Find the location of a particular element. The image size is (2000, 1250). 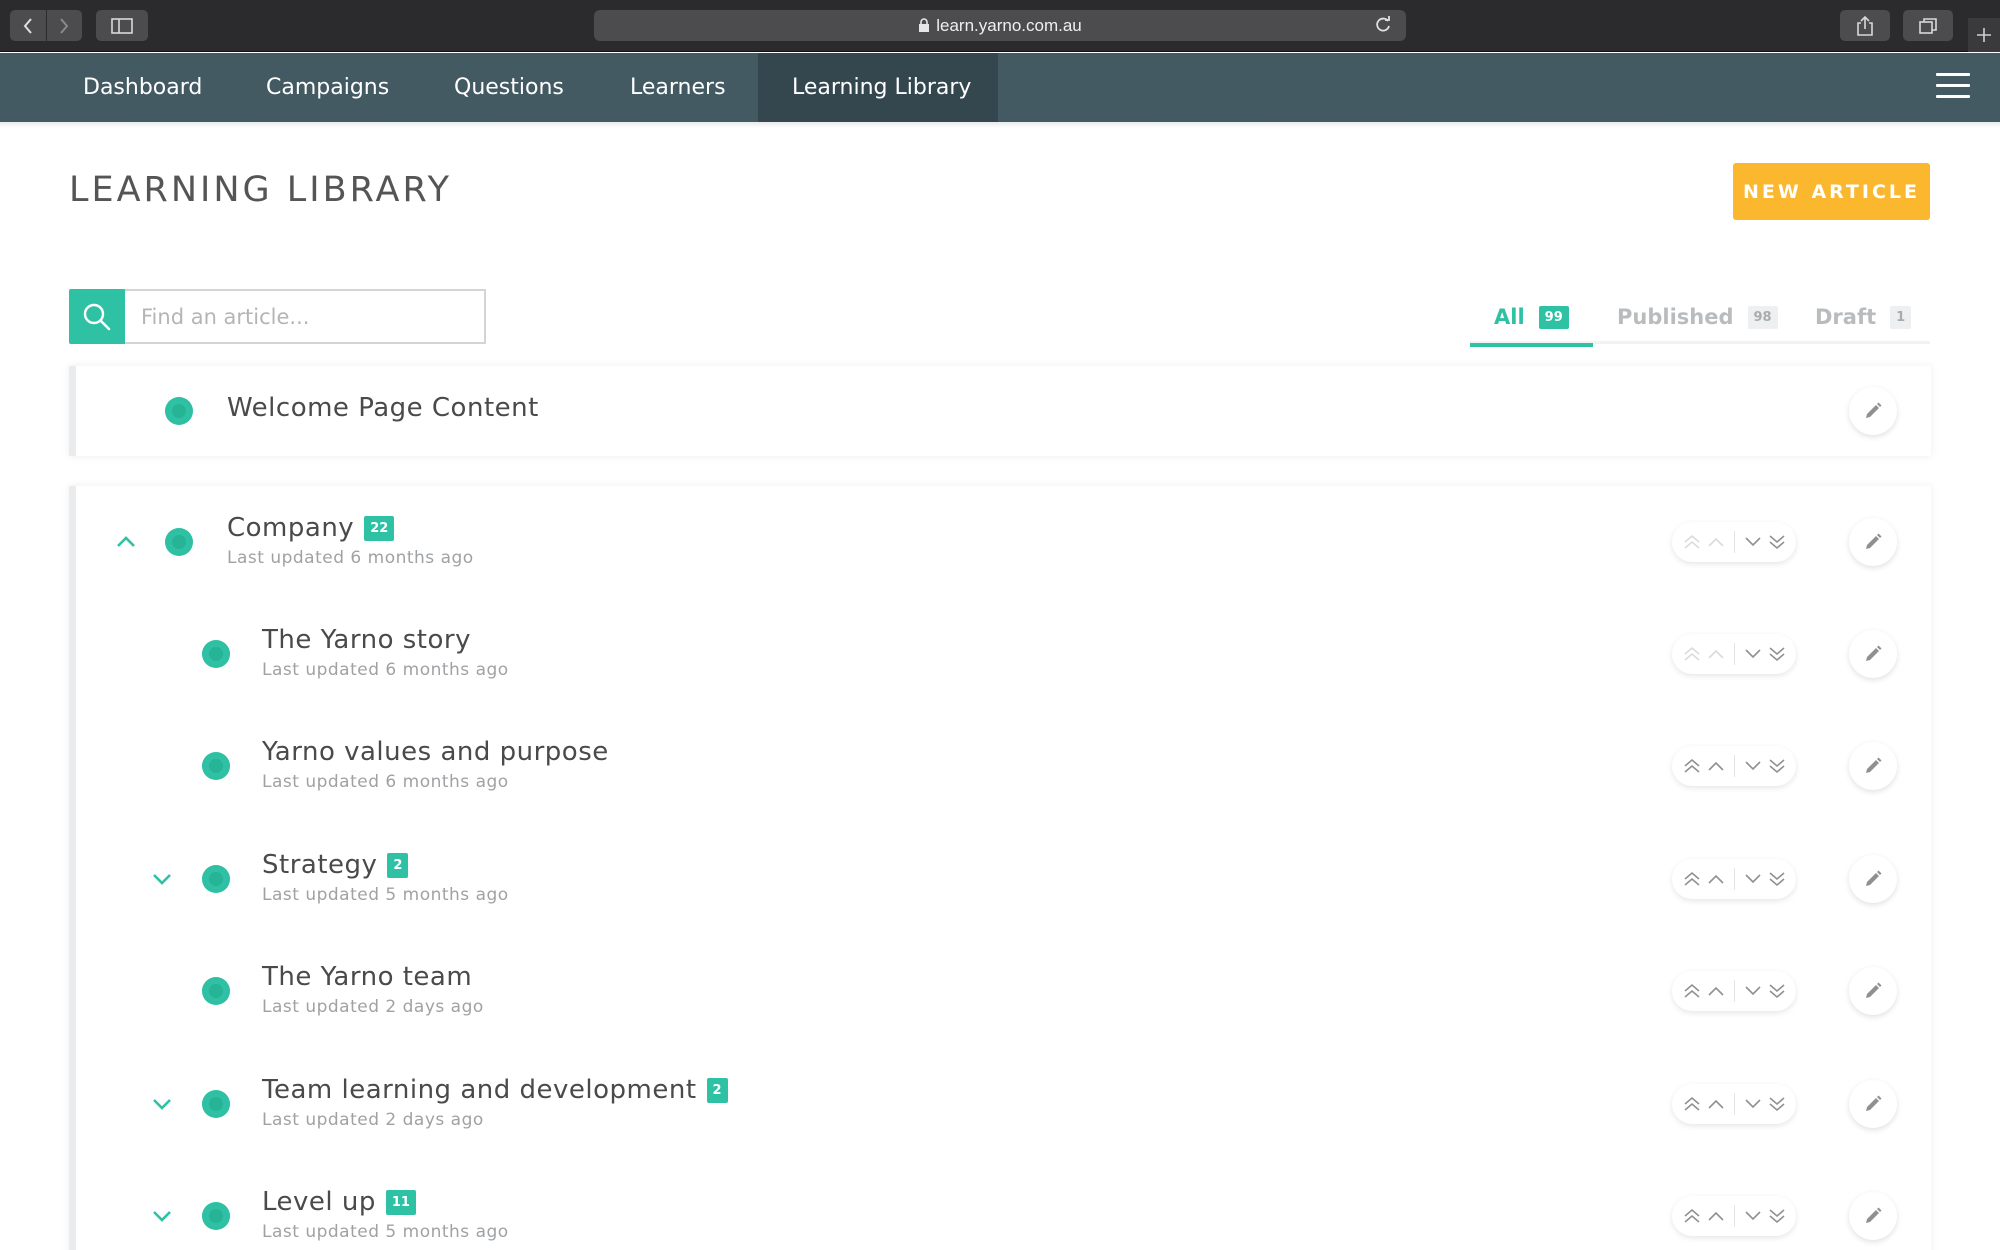

browser-nav-buttons is located at coordinates (46, 25).